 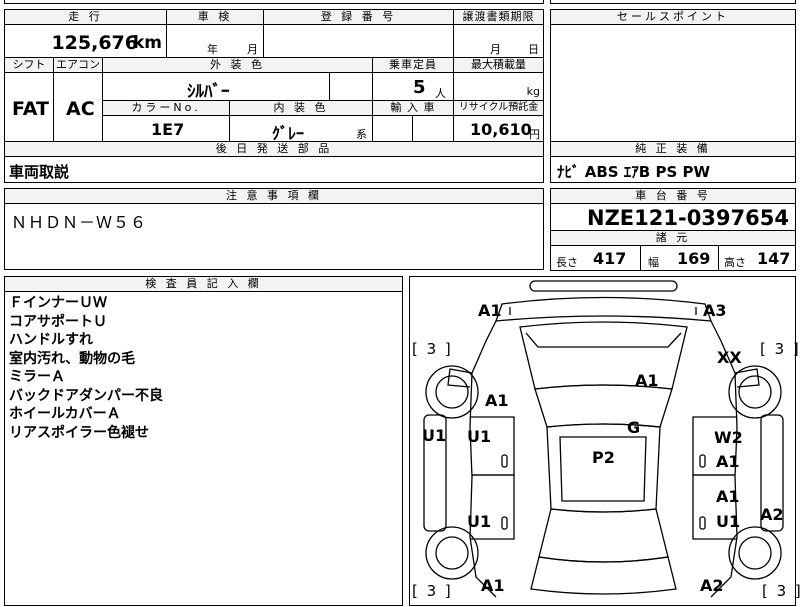 What do you see at coordinates (634, 172) in the screenshot?
I see `genuine-equipment-value: ﾅﾋﾞ ABS ｴｱB PS PW` at bounding box center [634, 172].